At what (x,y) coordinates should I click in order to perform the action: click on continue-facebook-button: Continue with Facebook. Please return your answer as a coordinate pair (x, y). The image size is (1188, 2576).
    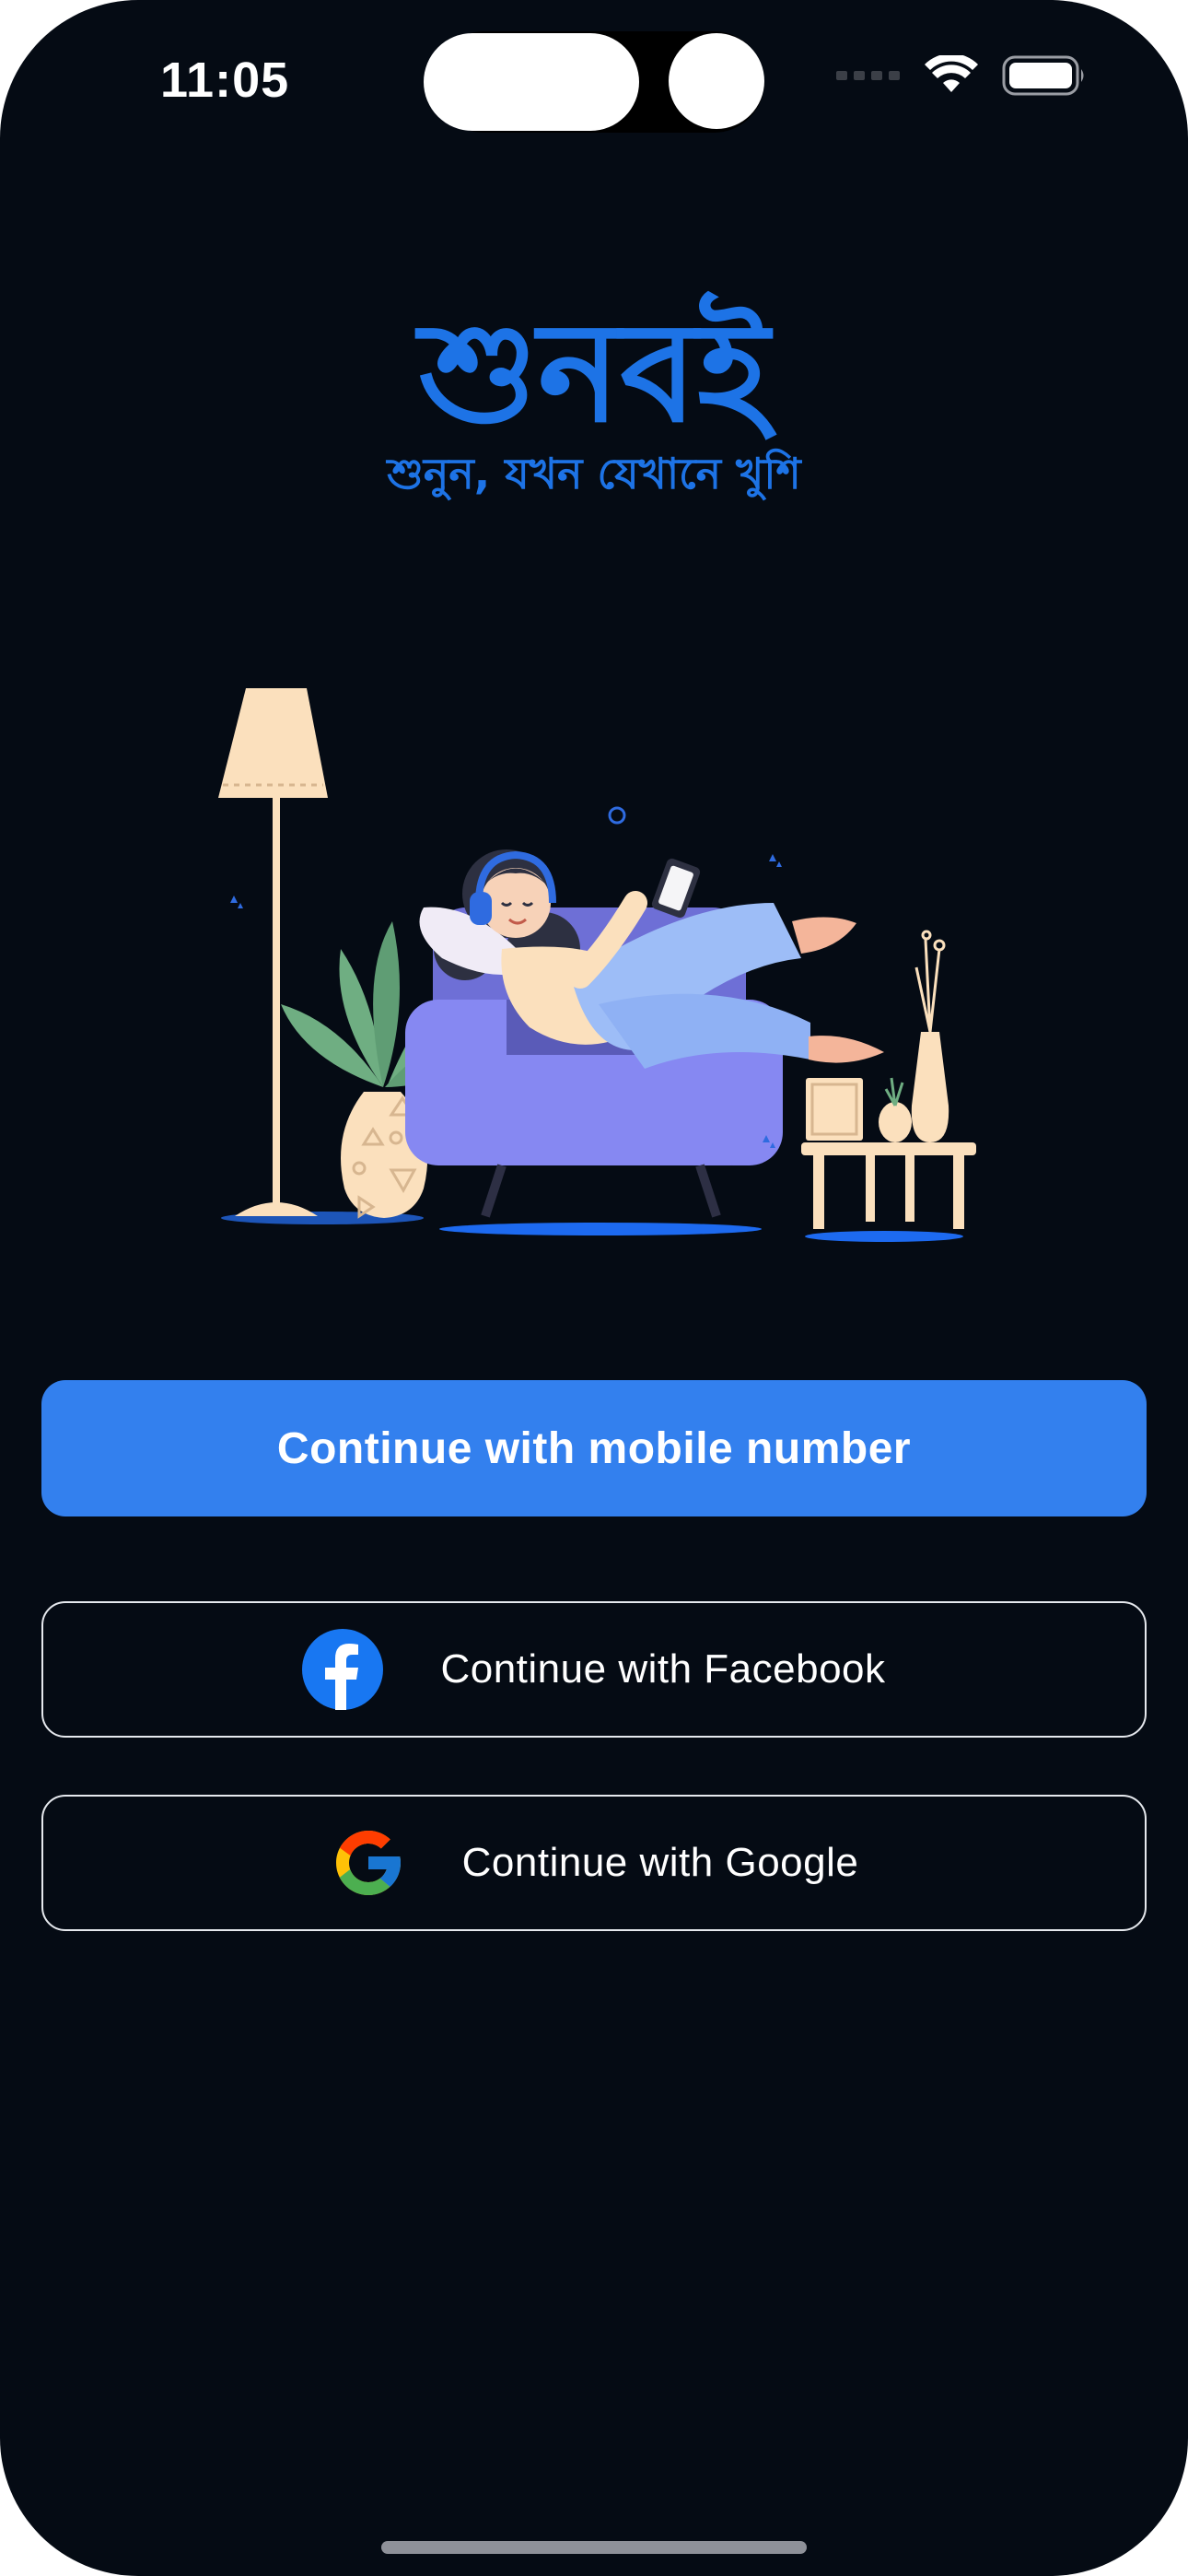
    Looking at the image, I should click on (594, 1669).